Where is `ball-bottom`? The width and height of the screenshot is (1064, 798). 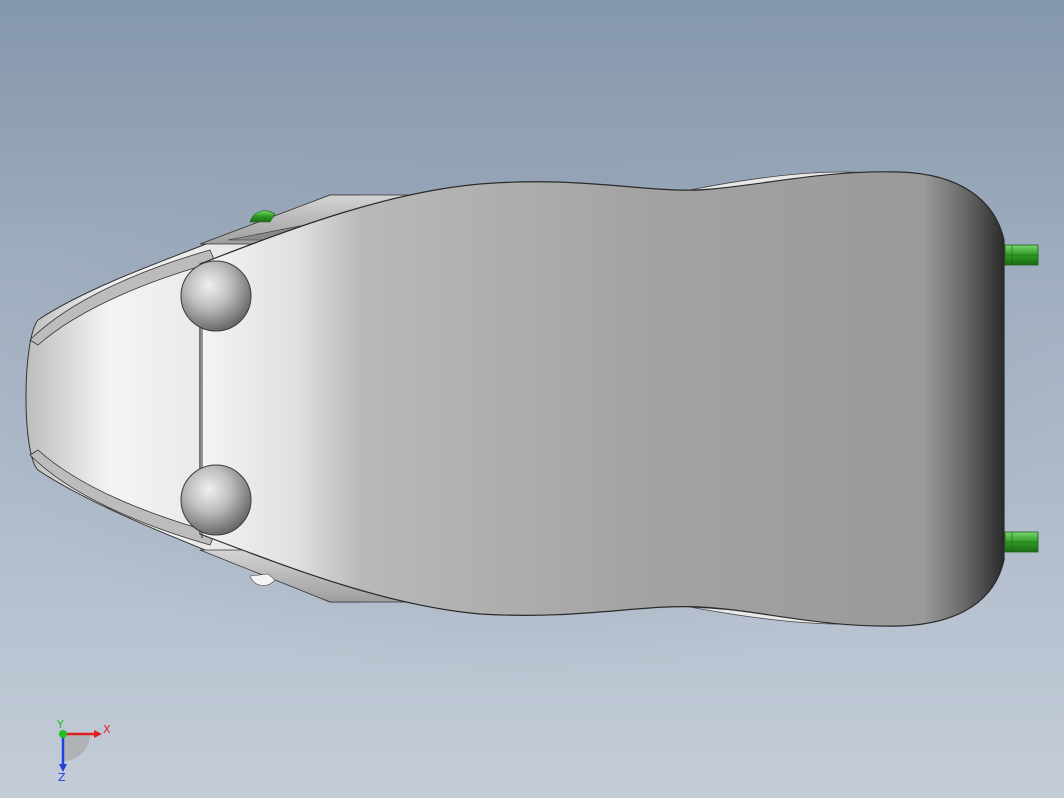 ball-bottom is located at coordinates (216, 500).